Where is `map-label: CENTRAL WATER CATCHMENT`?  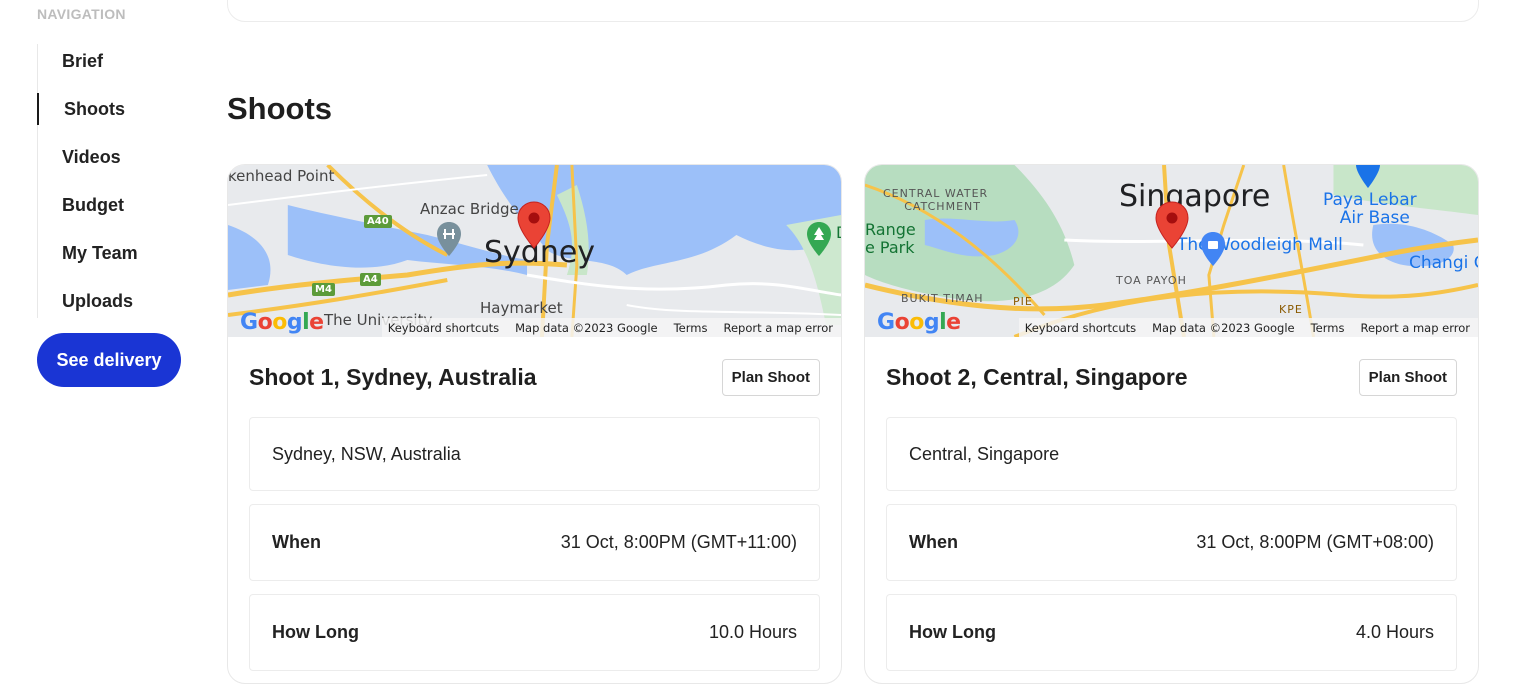 map-label: CENTRAL WATER CATCHMENT is located at coordinates (935, 200).